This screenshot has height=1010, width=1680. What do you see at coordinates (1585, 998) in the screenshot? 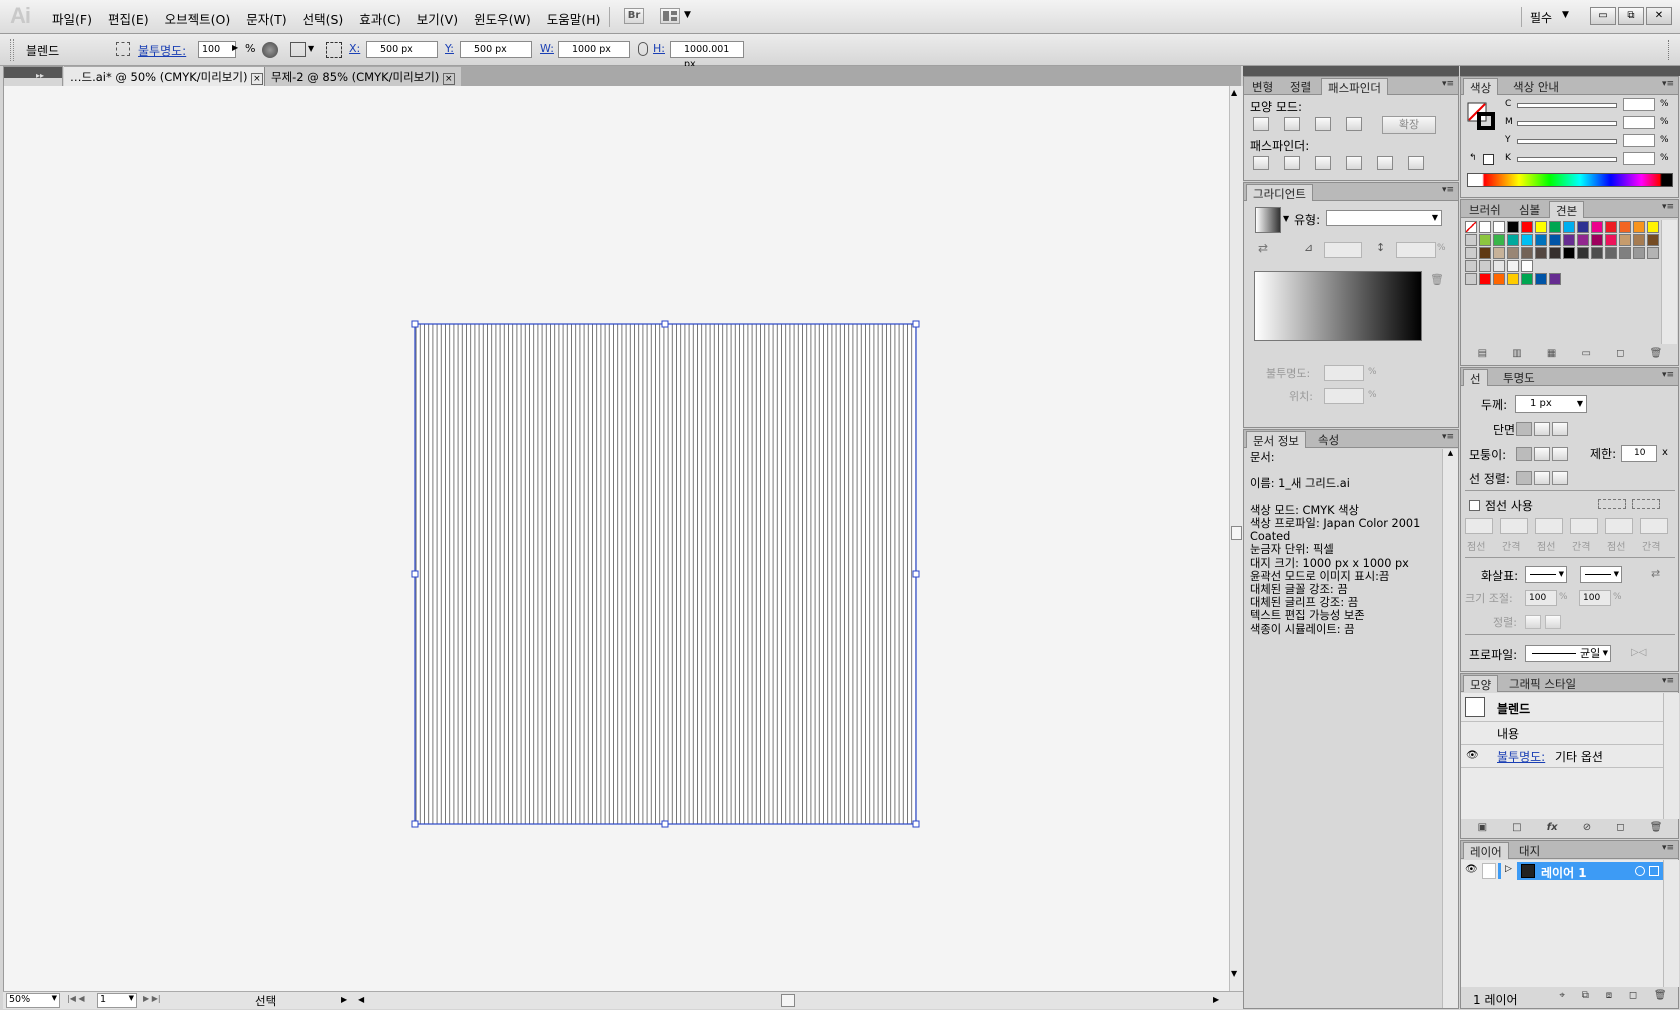
I see `make-clipping-mask-icon: ⧉` at bounding box center [1585, 998].